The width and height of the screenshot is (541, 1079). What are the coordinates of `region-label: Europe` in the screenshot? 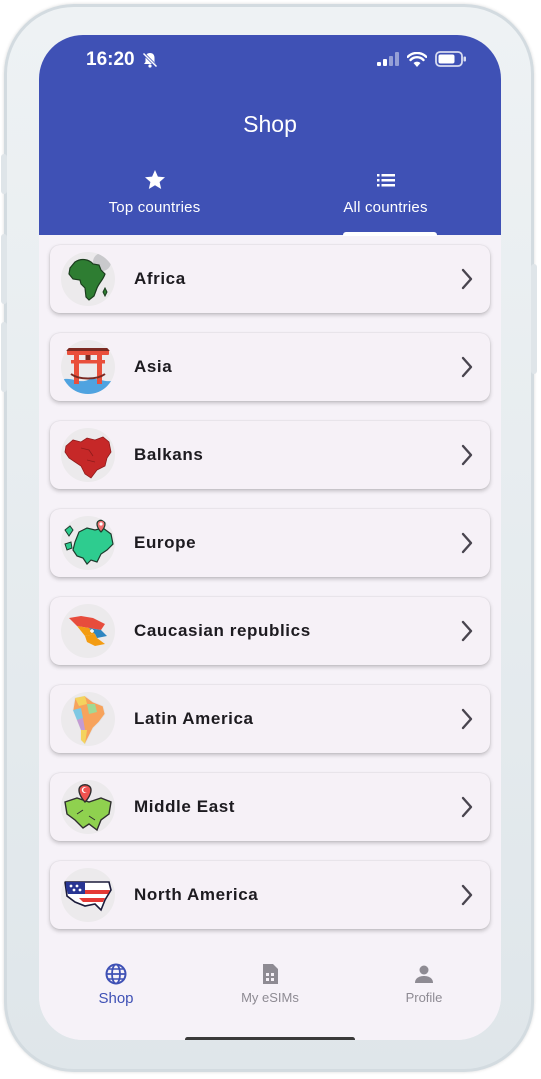 It's located at (165, 542).